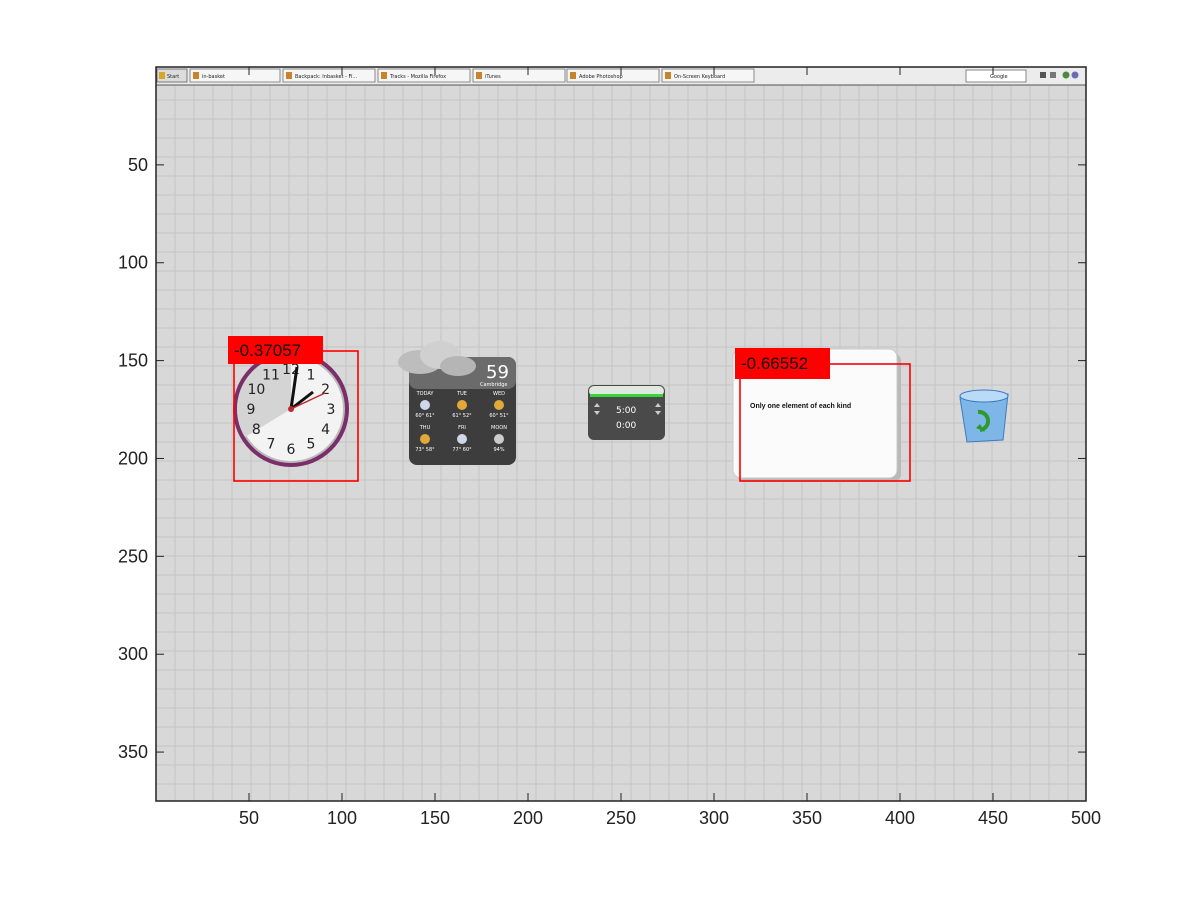  What do you see at coordinates (417, 77) in the screenshot?
I see `taskbar-item-label: Tracks - Mozilla Firefox` at bounding box center [417, 77].